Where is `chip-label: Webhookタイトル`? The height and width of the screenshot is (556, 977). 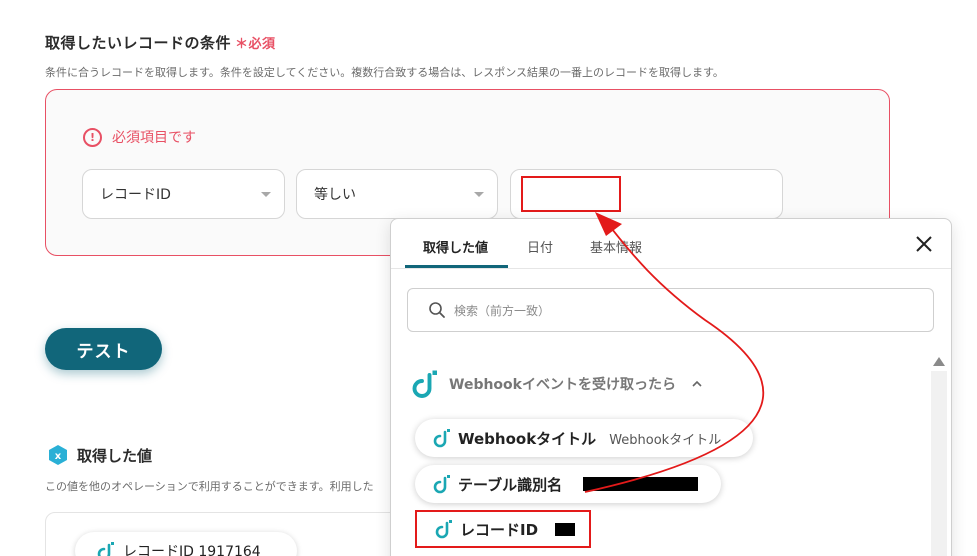
chip-label: Webhookタイトル is located at coordinates (527, 438).